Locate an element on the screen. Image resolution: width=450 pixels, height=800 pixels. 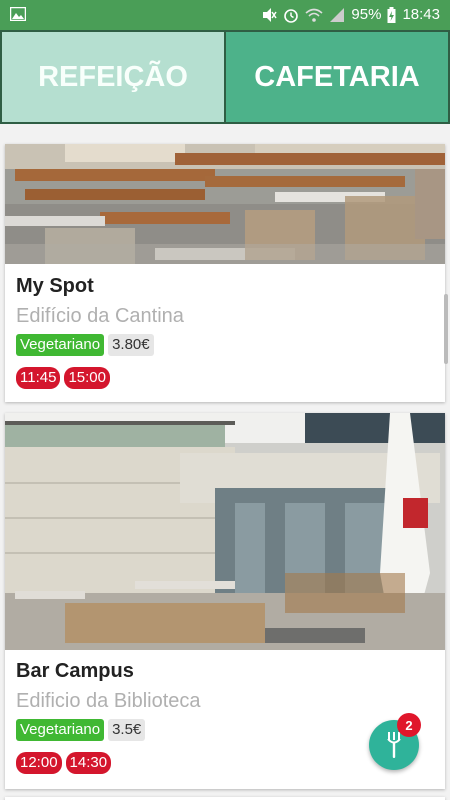
tab-refeicao: REFEIÇÃO is located at coordinates (112, 77).